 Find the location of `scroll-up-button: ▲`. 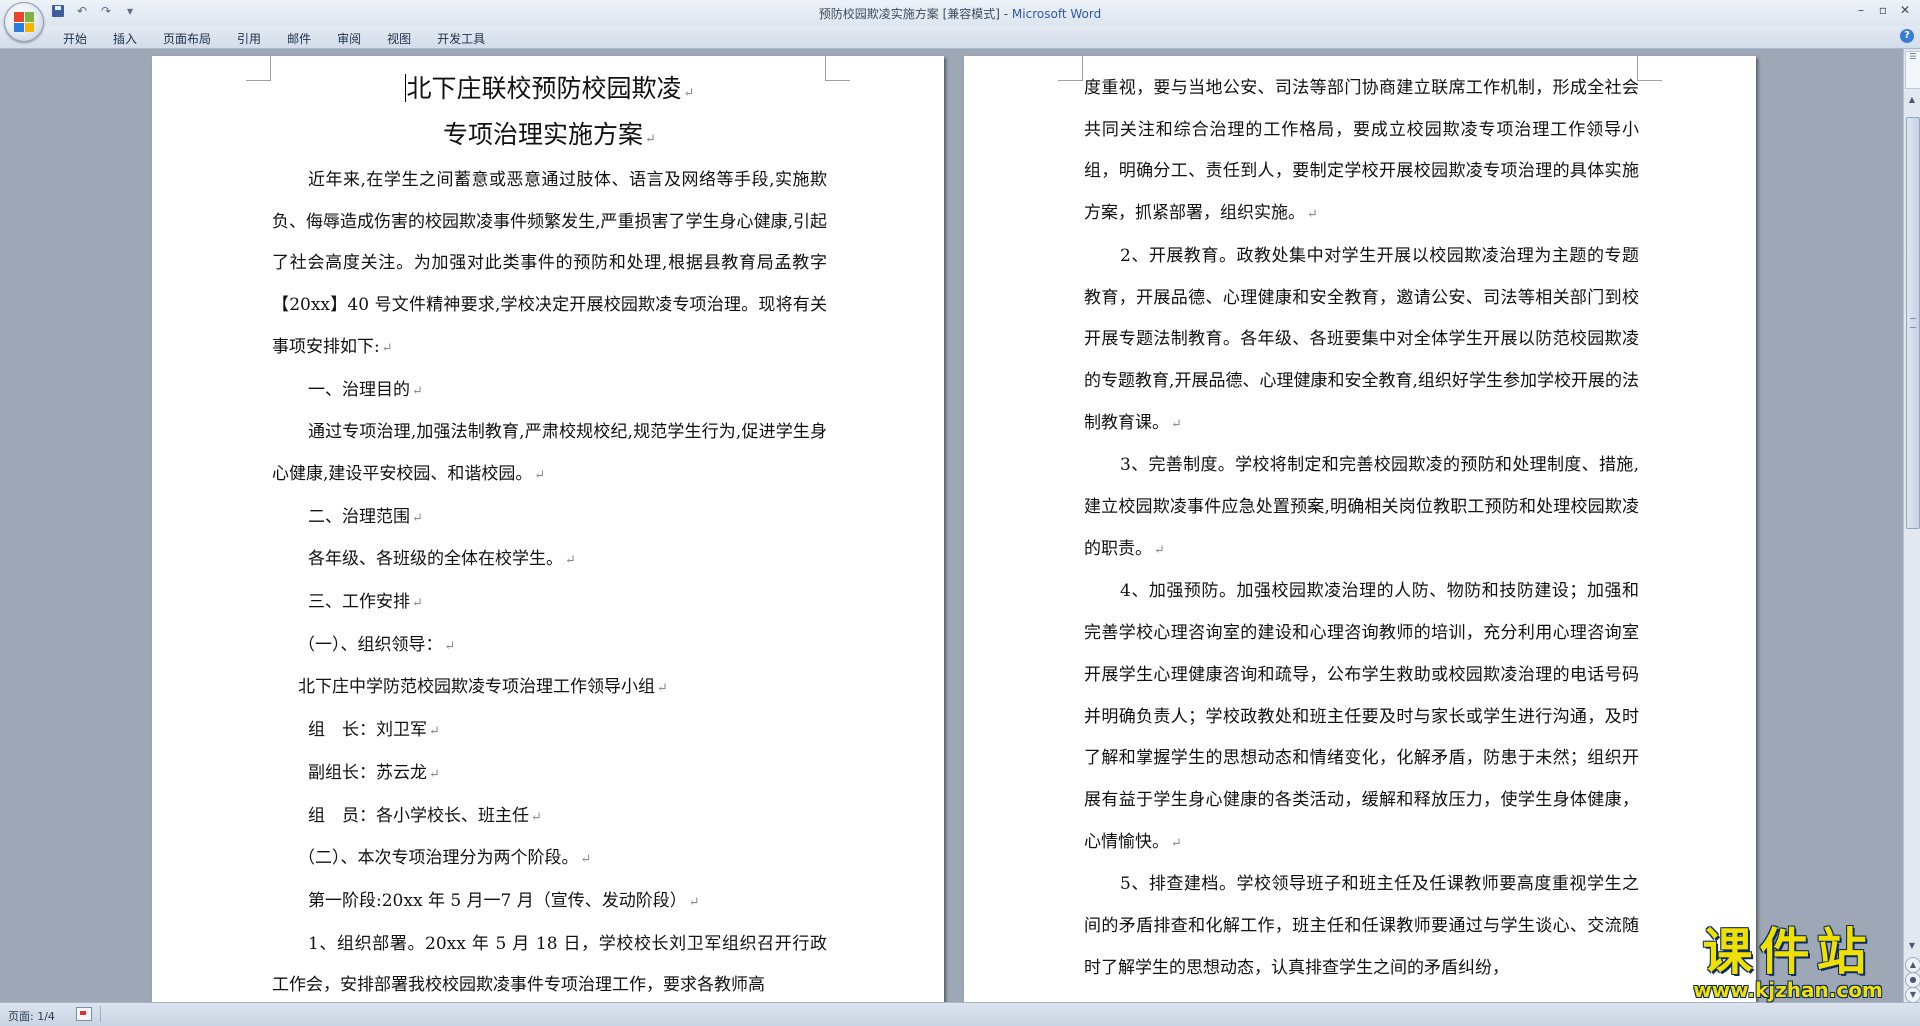

scroll-up-button: ▲ is located at coordinates (1912, 100).